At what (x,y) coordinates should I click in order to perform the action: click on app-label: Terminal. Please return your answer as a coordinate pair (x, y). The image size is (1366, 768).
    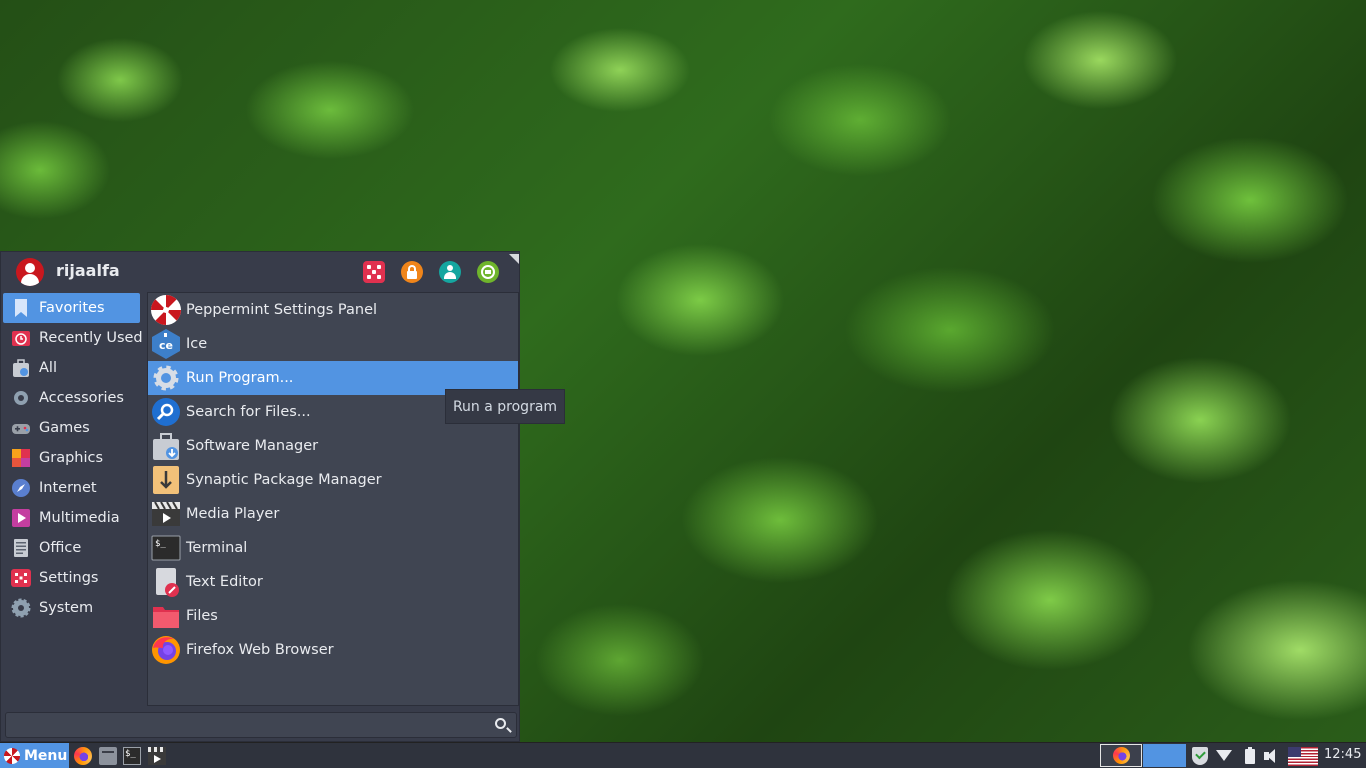
    Looking at the image, I should click on (217, 548).